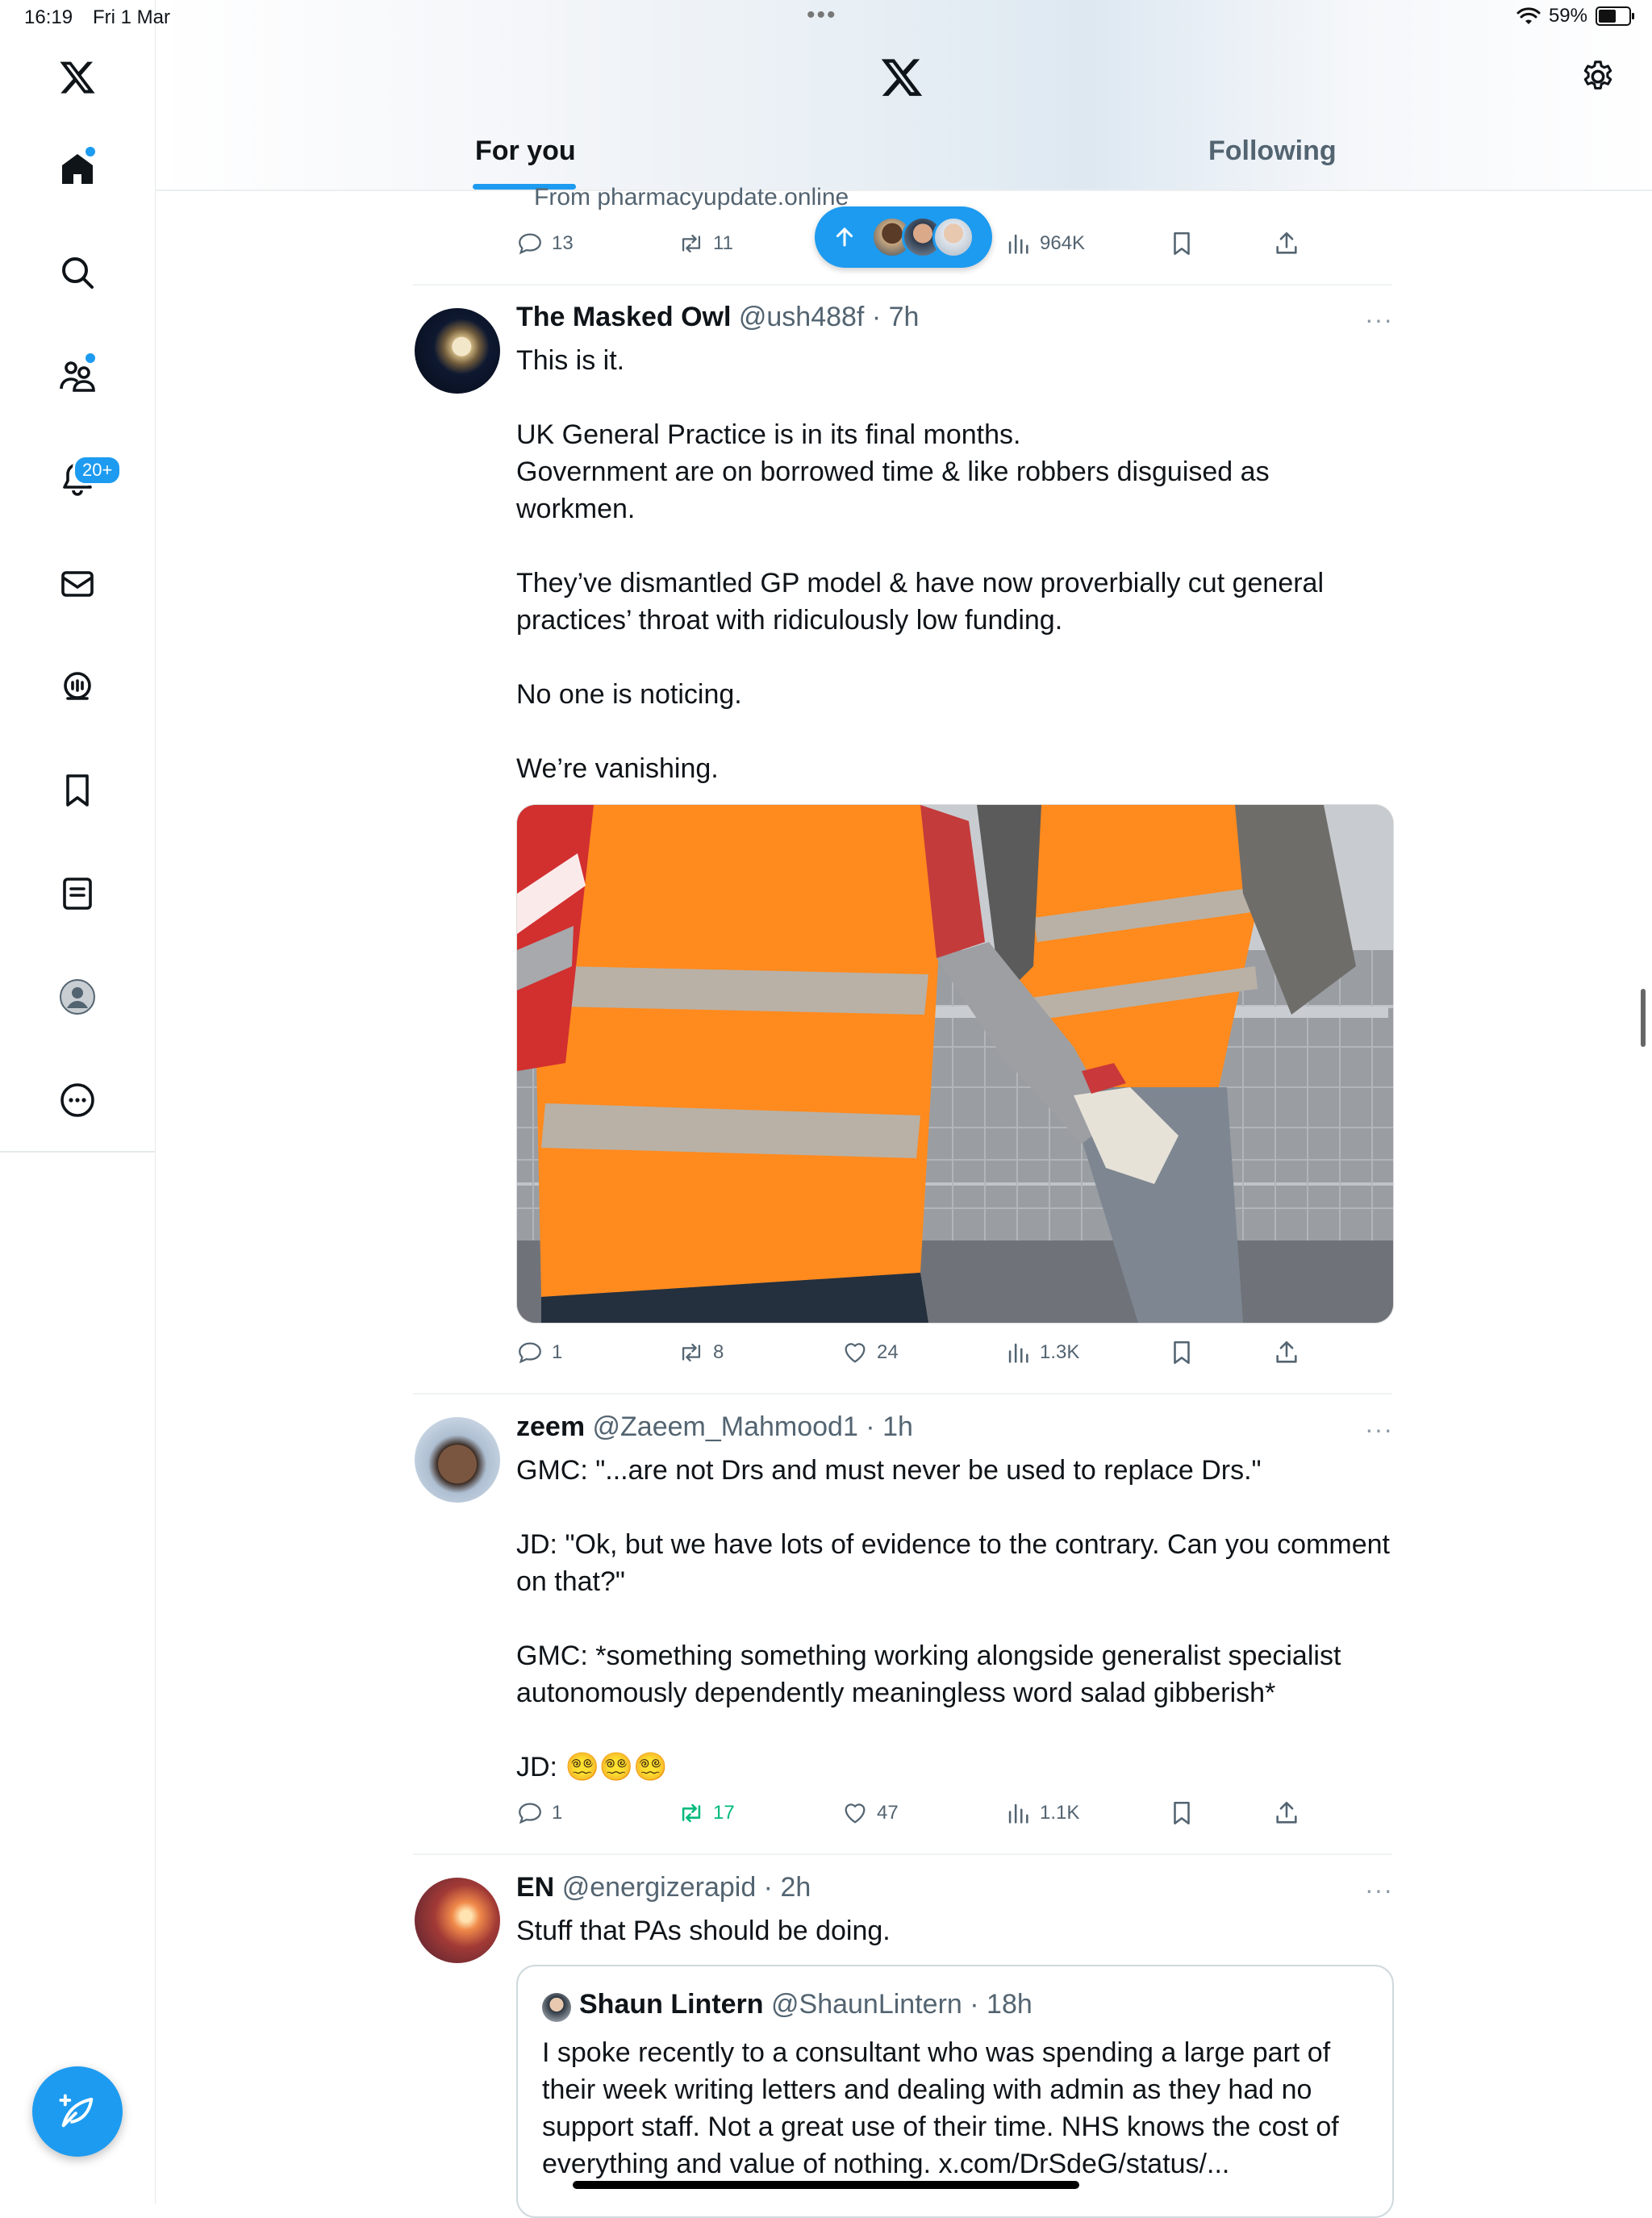 The image size is (1652, 2218). Describe the element at coordinates (1643, 1018) in the screenshot. I see `scroll-indicator` at that location.